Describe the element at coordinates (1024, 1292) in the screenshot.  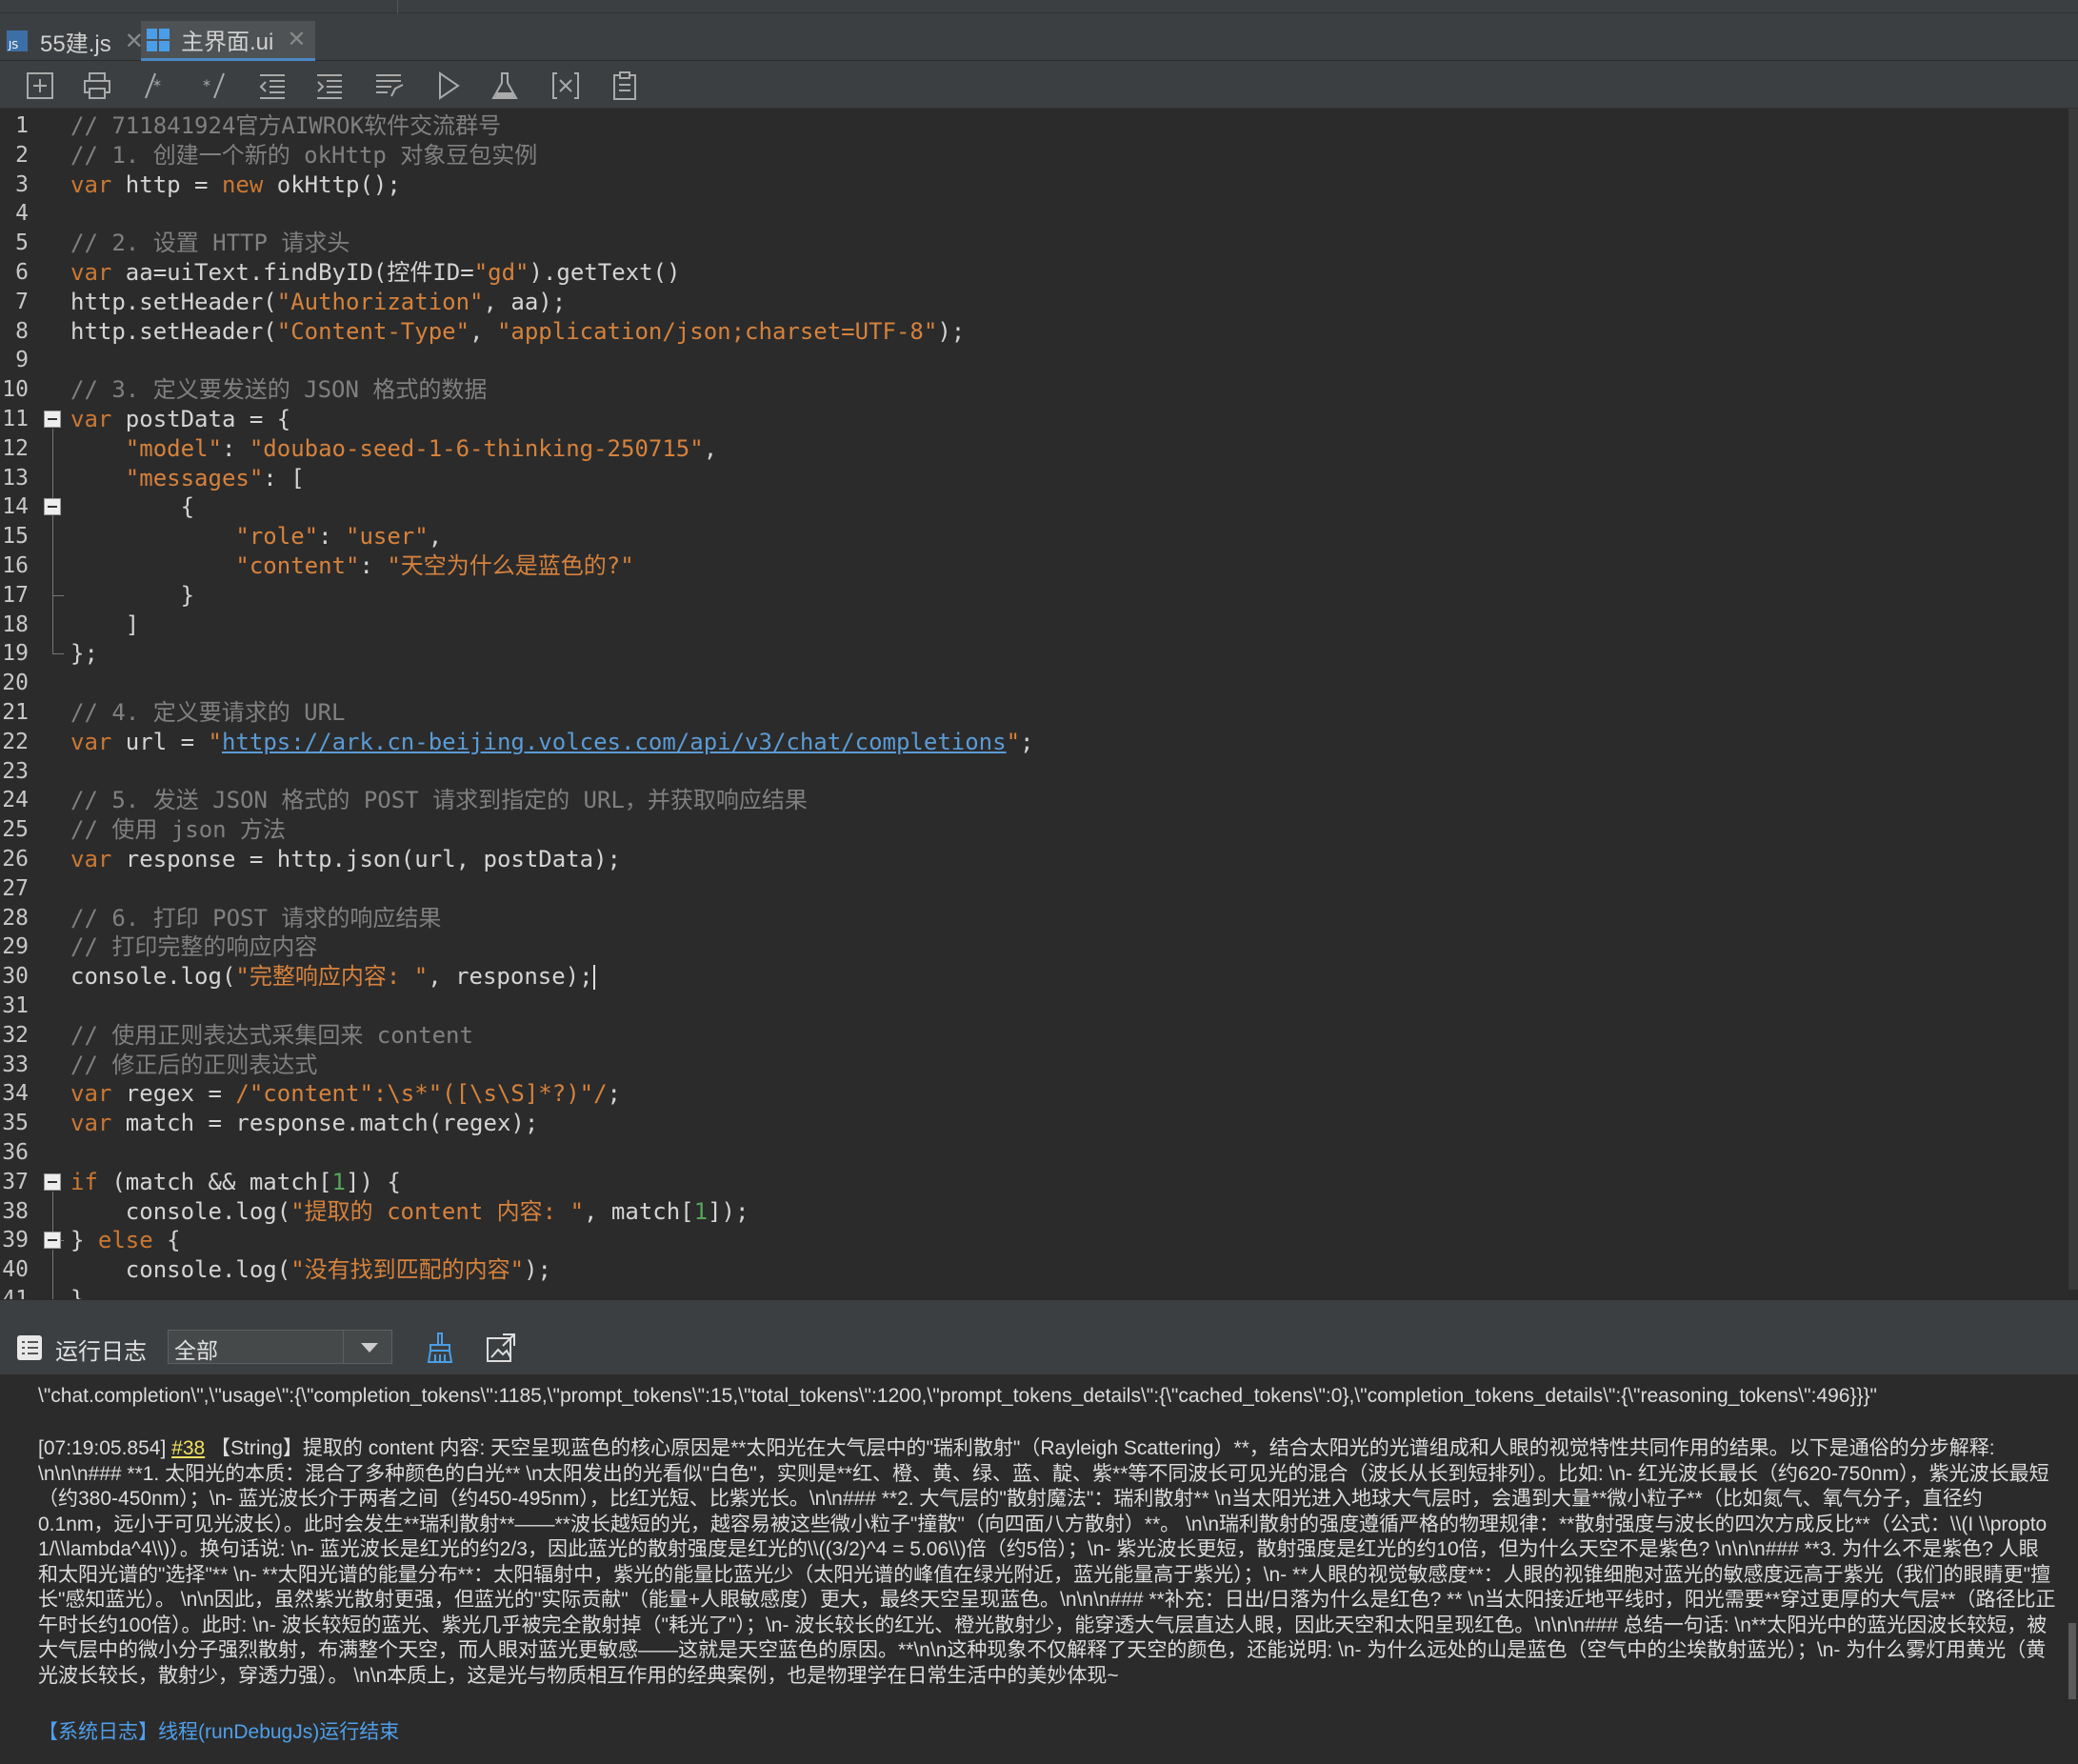
I see `code-line: 41}` at that location.